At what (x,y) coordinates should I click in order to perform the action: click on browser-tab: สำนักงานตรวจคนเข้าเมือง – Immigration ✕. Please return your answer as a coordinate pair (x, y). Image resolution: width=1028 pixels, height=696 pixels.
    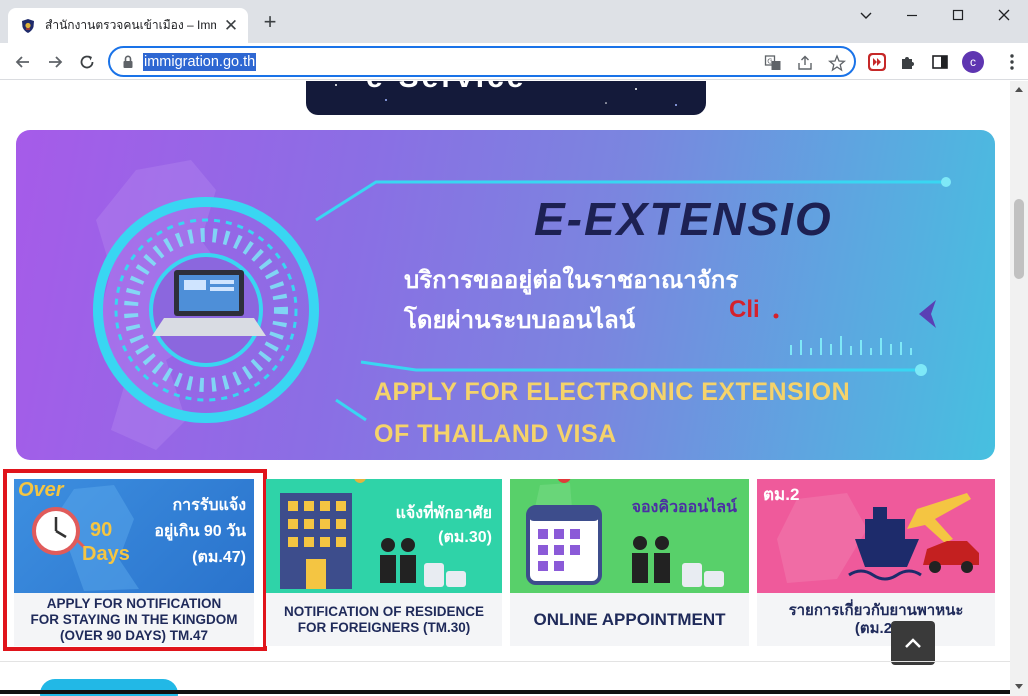
    Looking at the image, I should click on (128, 25).